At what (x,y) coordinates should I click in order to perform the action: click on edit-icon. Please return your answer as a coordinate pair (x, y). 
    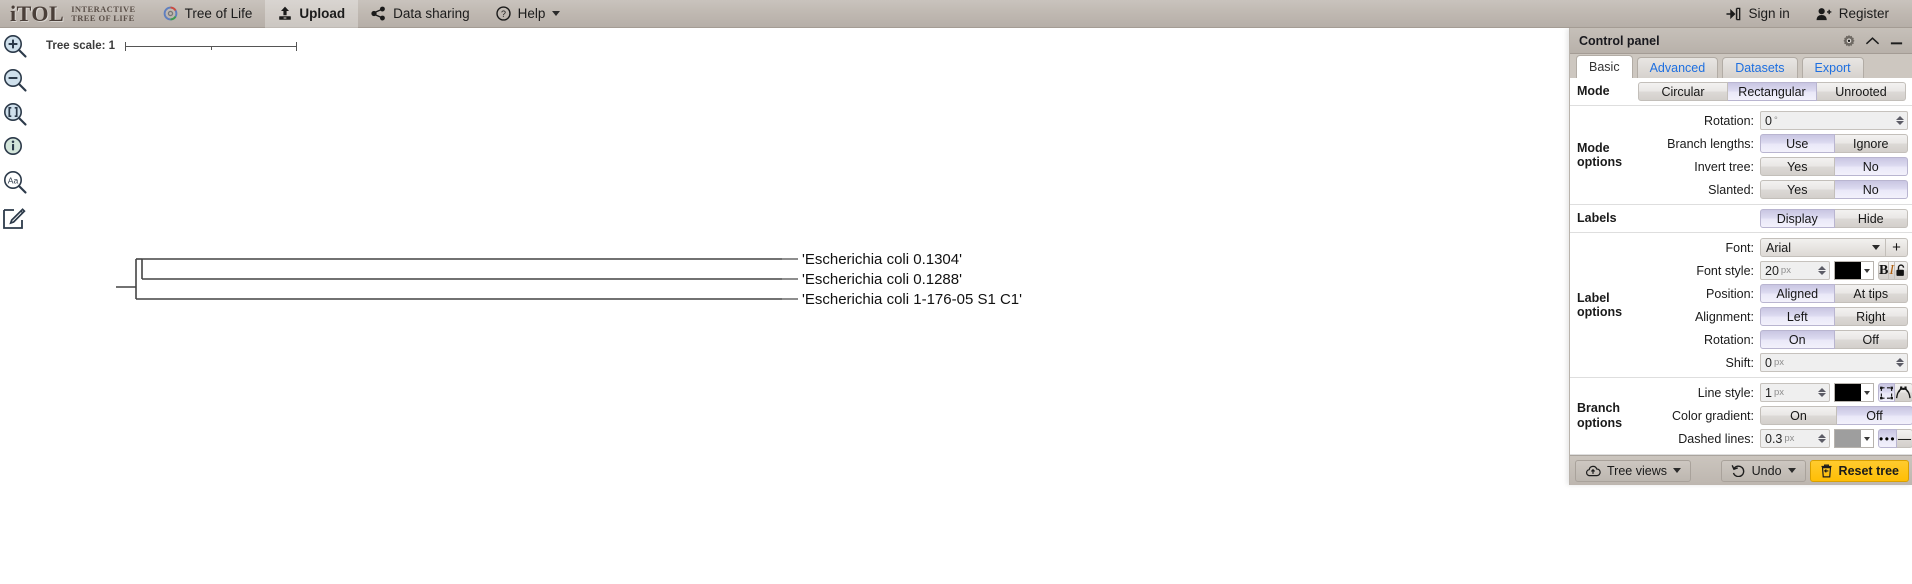
    Looking at the image, I should click on (15, 220).